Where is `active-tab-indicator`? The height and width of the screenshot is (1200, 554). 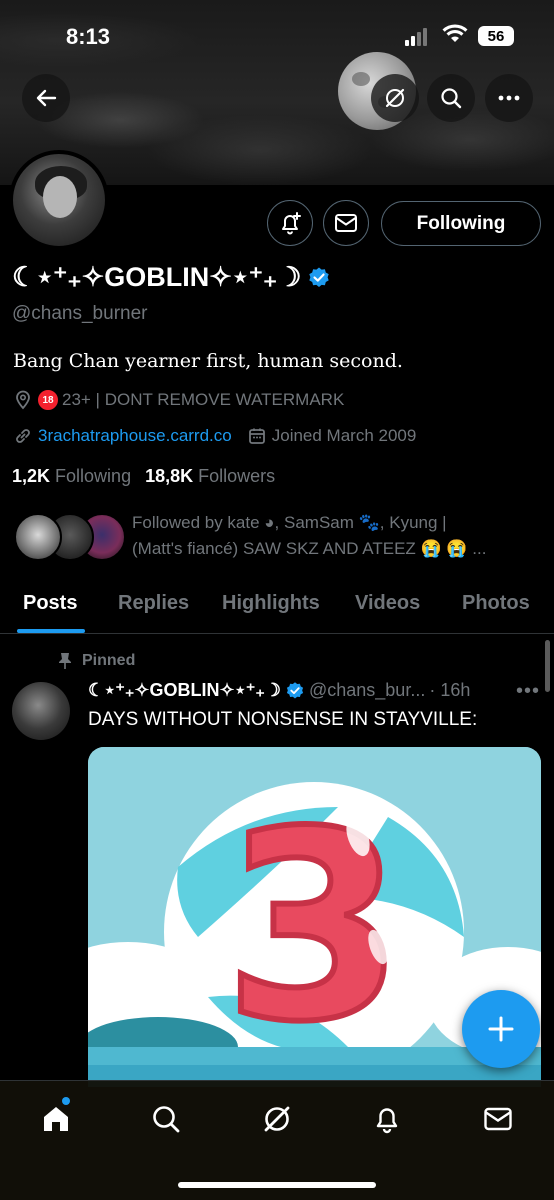
active-tab-indicator is located at coordinates (51, 631).